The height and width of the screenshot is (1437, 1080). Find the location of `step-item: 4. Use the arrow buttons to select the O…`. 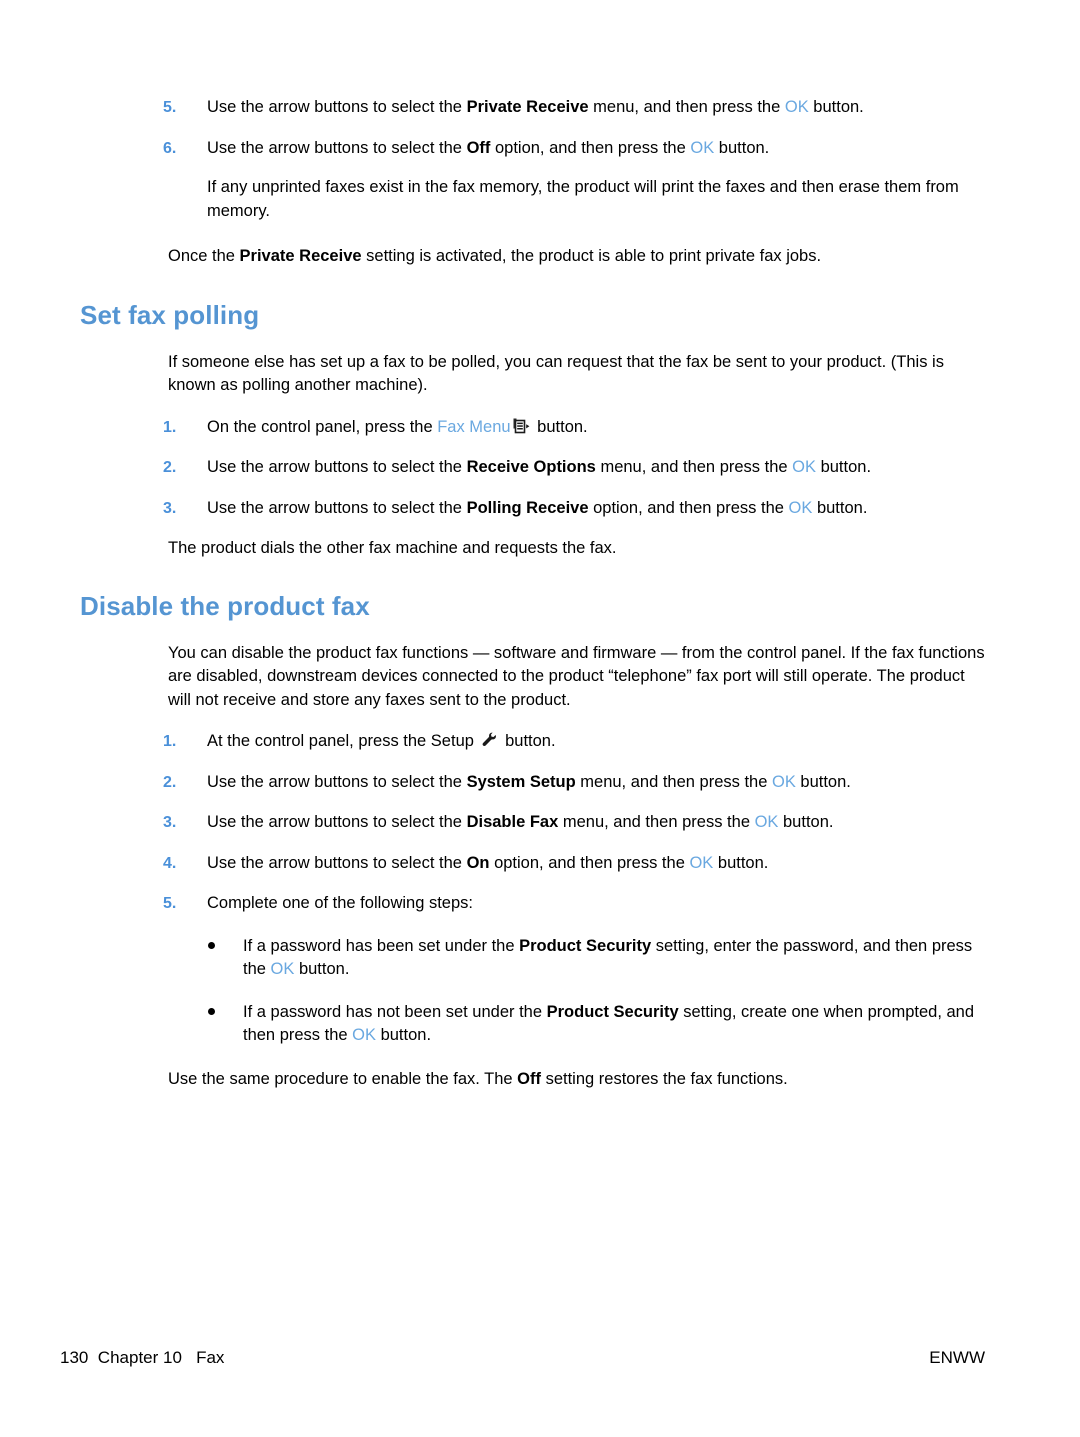

step-item: 4. Use the arrow buttons to select the O… is located at coordinates (533, 864).